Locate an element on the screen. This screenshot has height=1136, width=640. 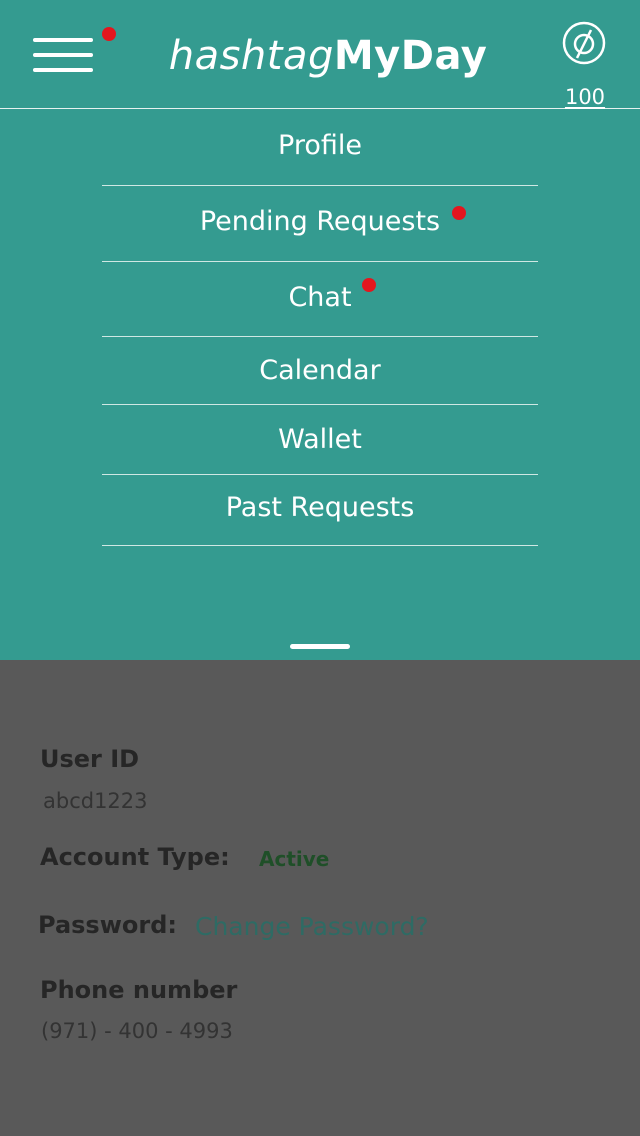
menu-item-label: Wallet is located at coordinates (320, 439).